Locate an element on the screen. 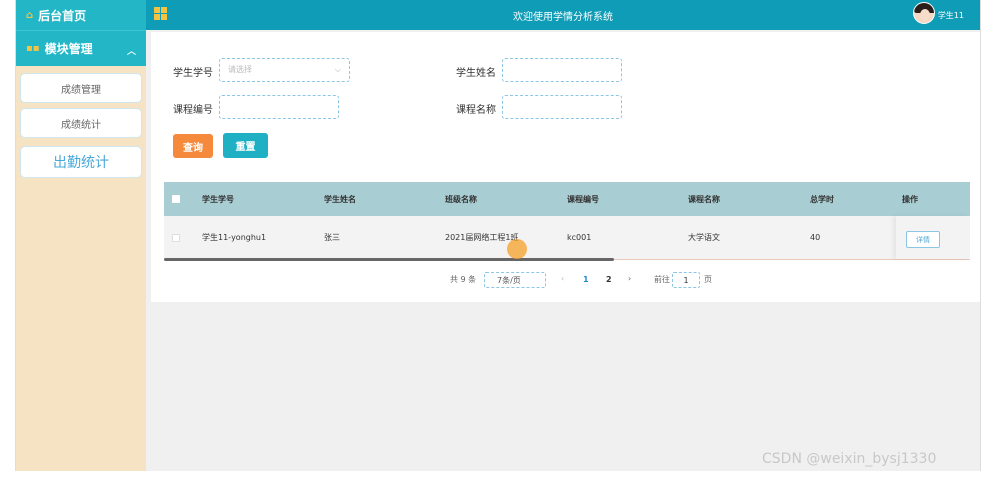 The image size is (995, 481). prev-page-button: ‹ is located at coordinates (562, 278).